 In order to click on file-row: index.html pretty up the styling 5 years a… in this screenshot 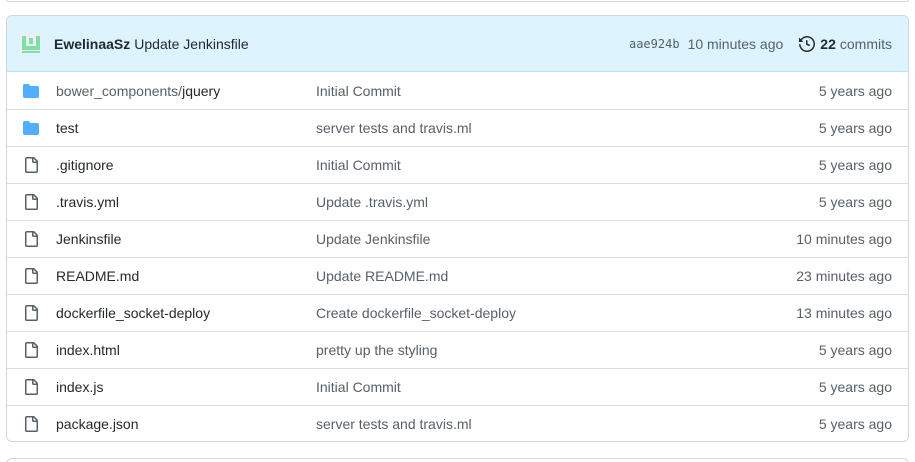, I will do `click(457, 349)`.